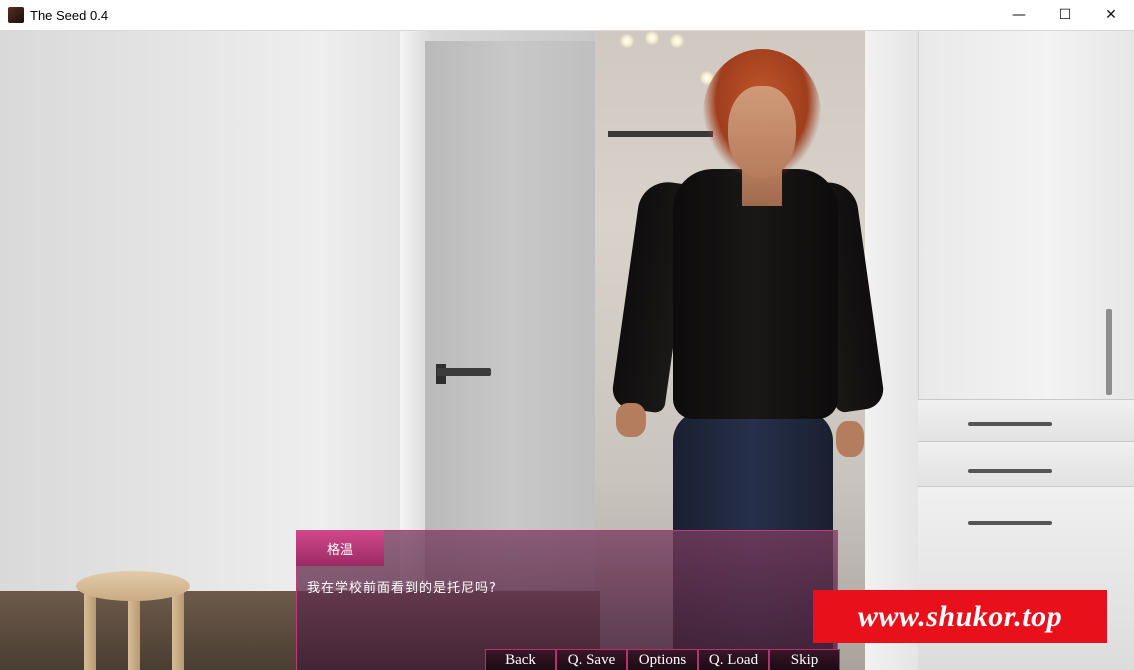 Image resolution: width=1134 pixels, height=670 pixels. What do you see at coordinates (1109, 352) in the screenshot?
I see `wardrobe-handle` at bounding box center [1109, 352].